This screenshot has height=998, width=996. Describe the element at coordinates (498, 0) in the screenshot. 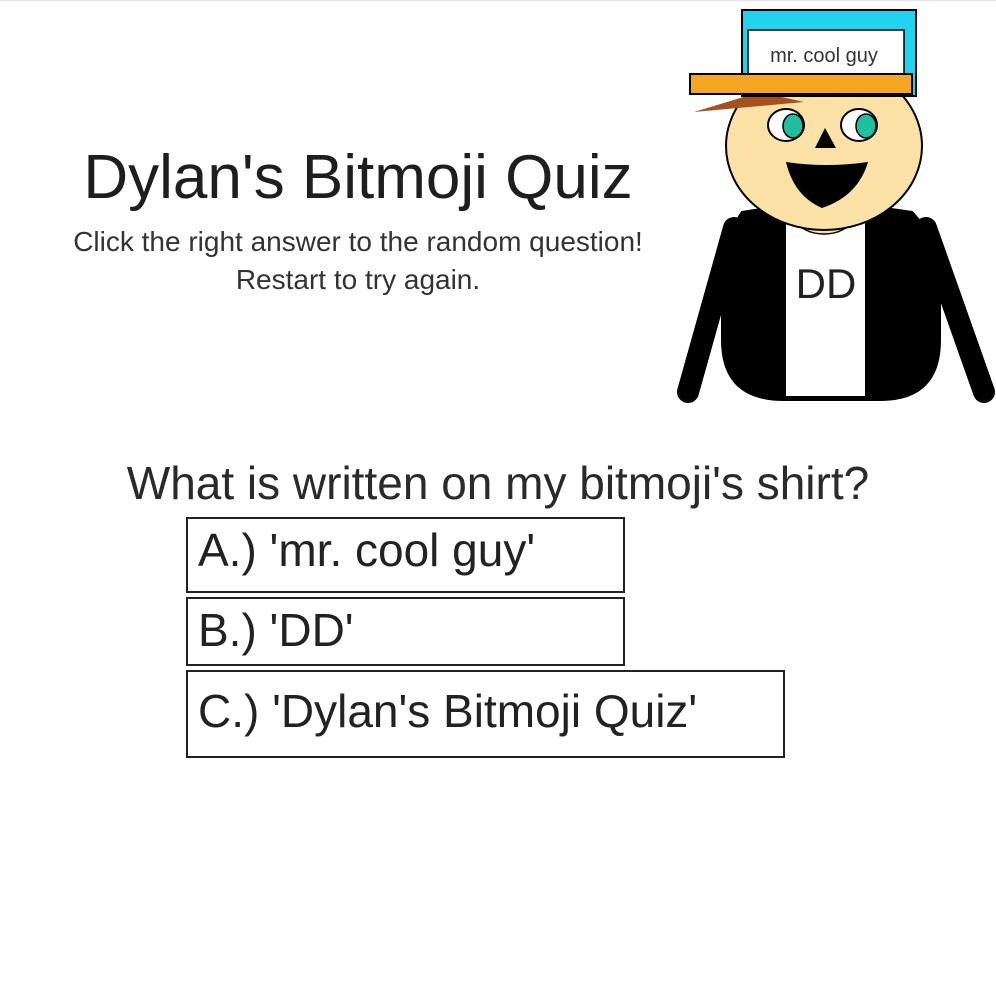

I see `top-divider` at that location.